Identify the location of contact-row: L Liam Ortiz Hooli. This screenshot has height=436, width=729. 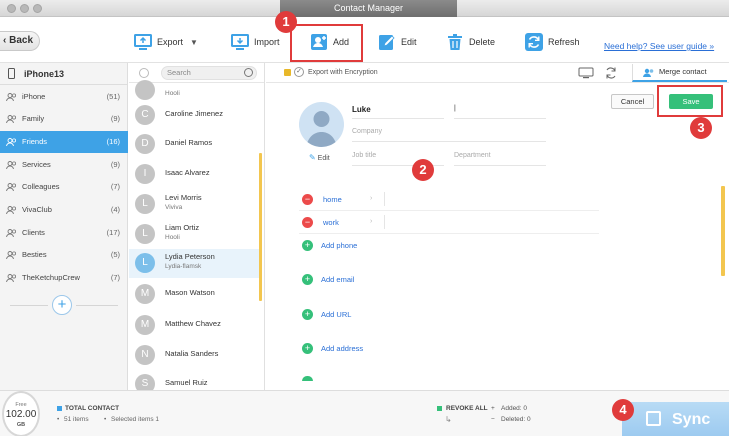
(194, 234).